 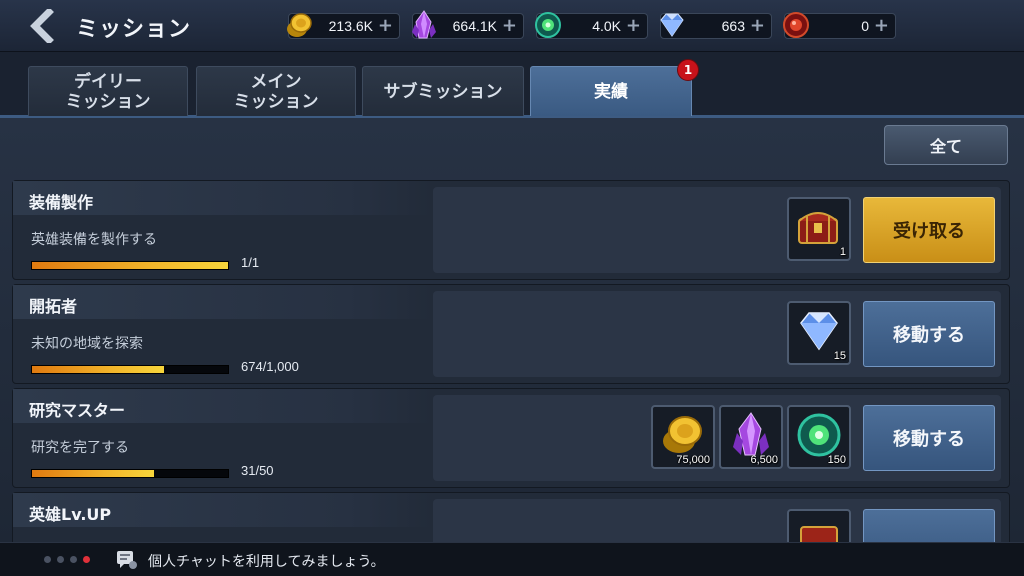 What do you see at coordinates (819, 333) in the screenshot?
I see `reward-item: 15` at bounding box center [819, 333].